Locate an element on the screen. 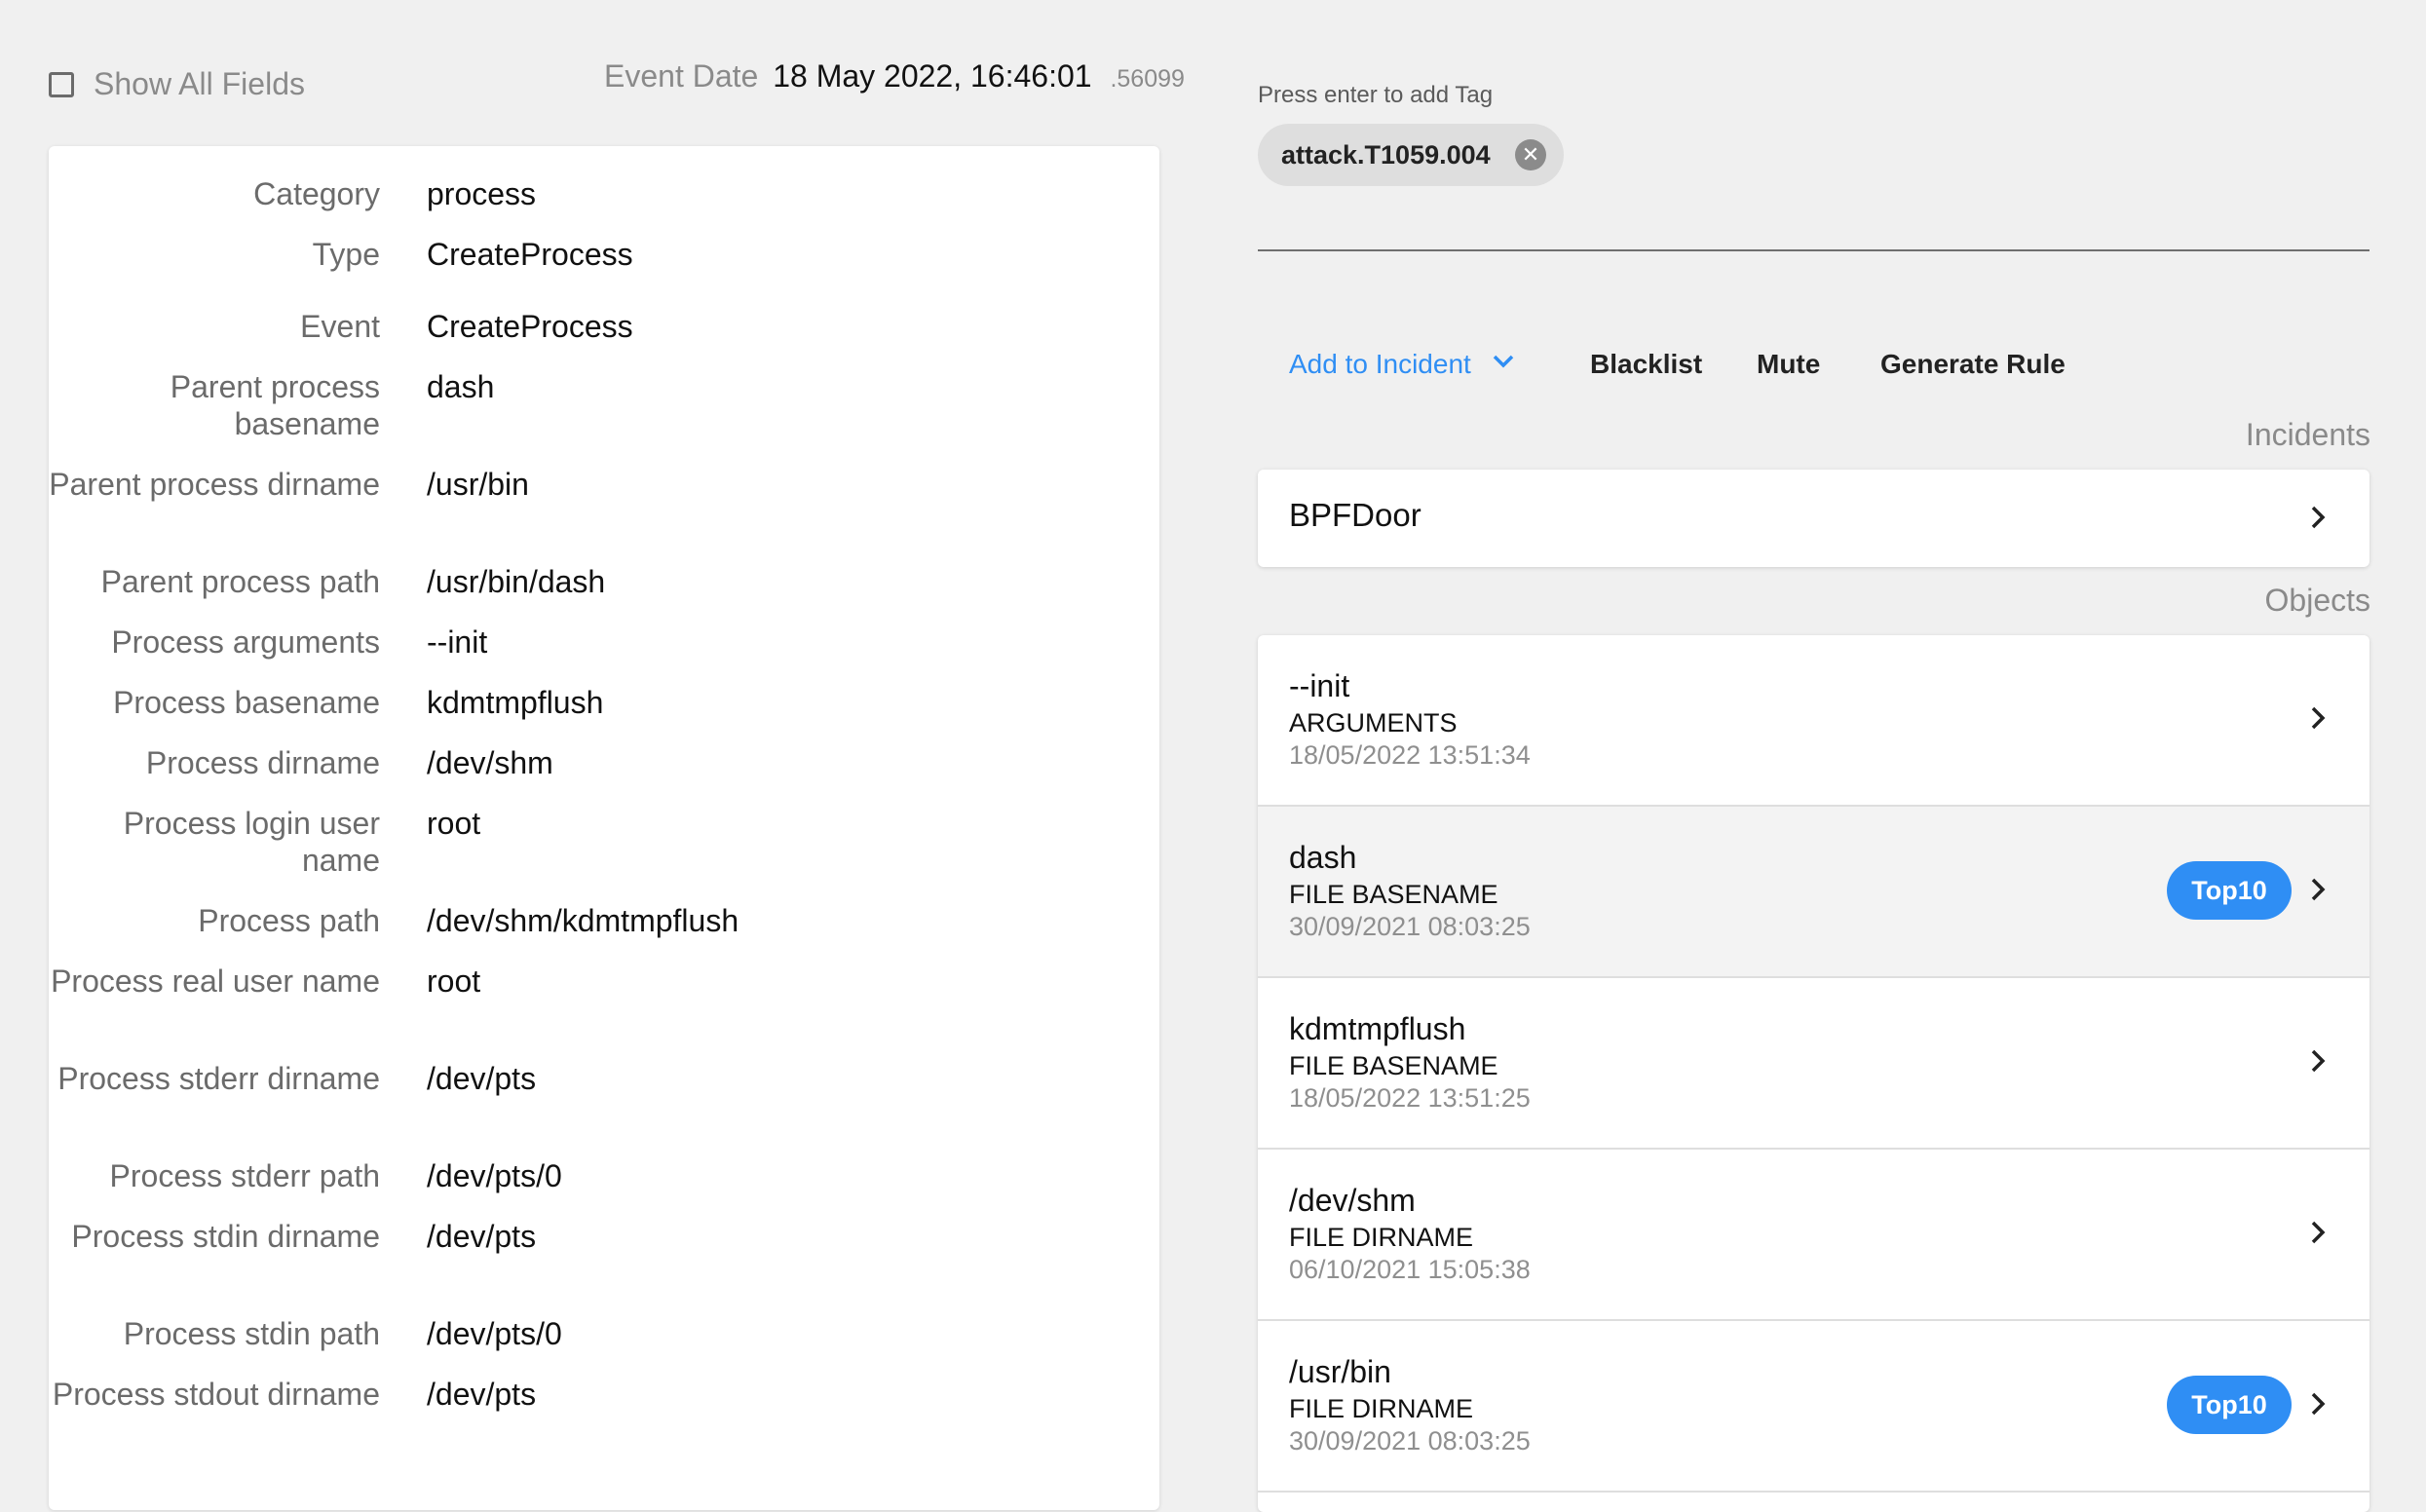 This screenshot has width=2426, height=1512. field-key: Process login user name is located at coordinates (251, 842).